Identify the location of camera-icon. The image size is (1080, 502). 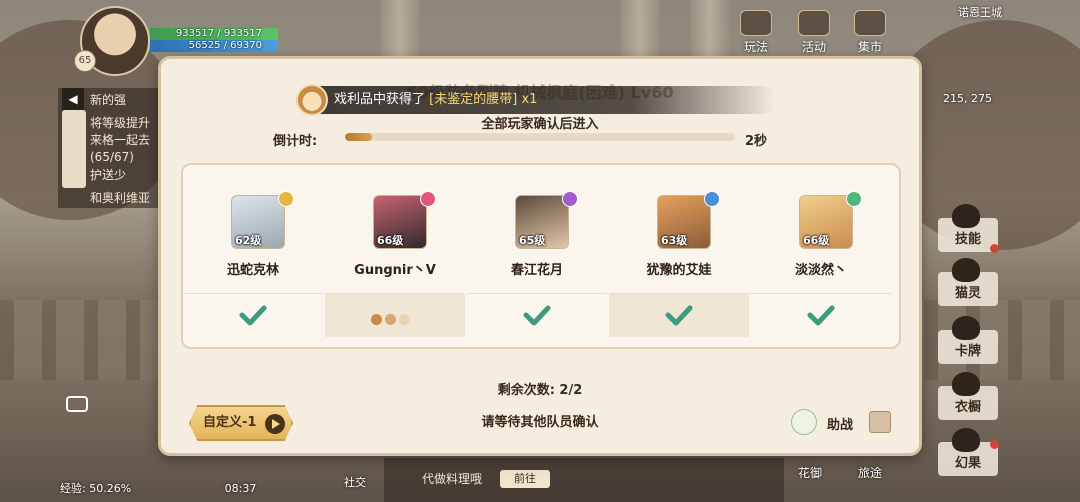
(77, 404).